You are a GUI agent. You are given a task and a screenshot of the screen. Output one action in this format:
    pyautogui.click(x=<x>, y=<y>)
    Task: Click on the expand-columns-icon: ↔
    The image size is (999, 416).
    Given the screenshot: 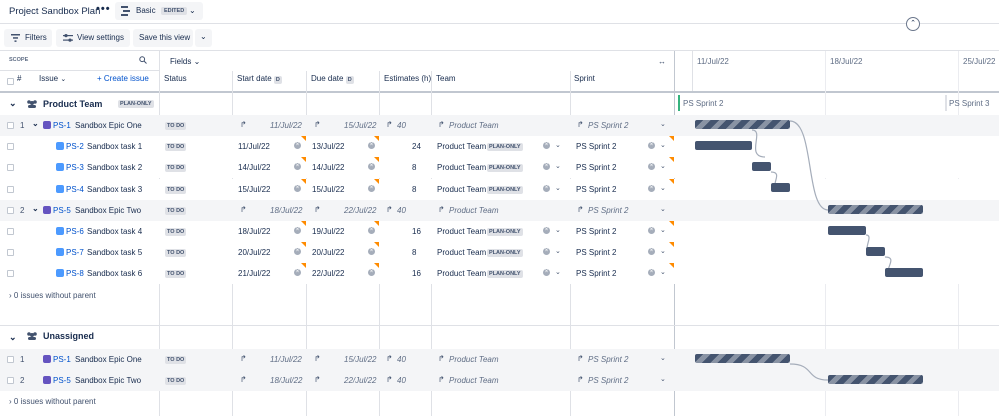 What is the action you would take?
    pyautogui.click(x=662, y=61)
    